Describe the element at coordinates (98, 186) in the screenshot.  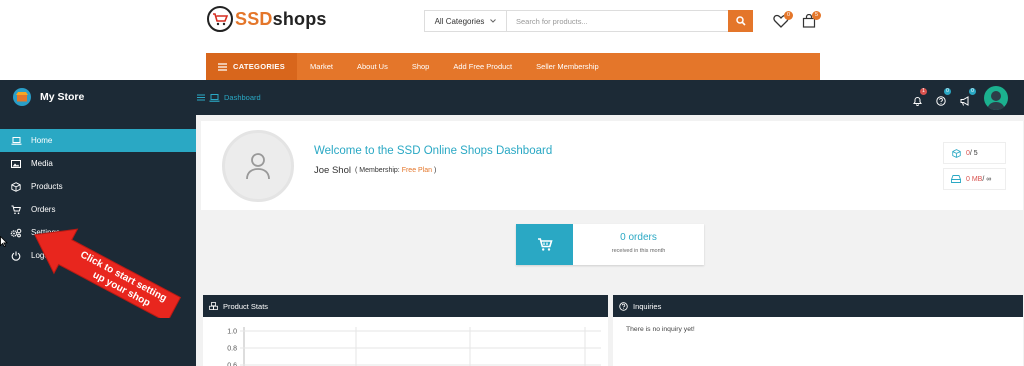
I see `sidebar-item-products: Products` at that location.